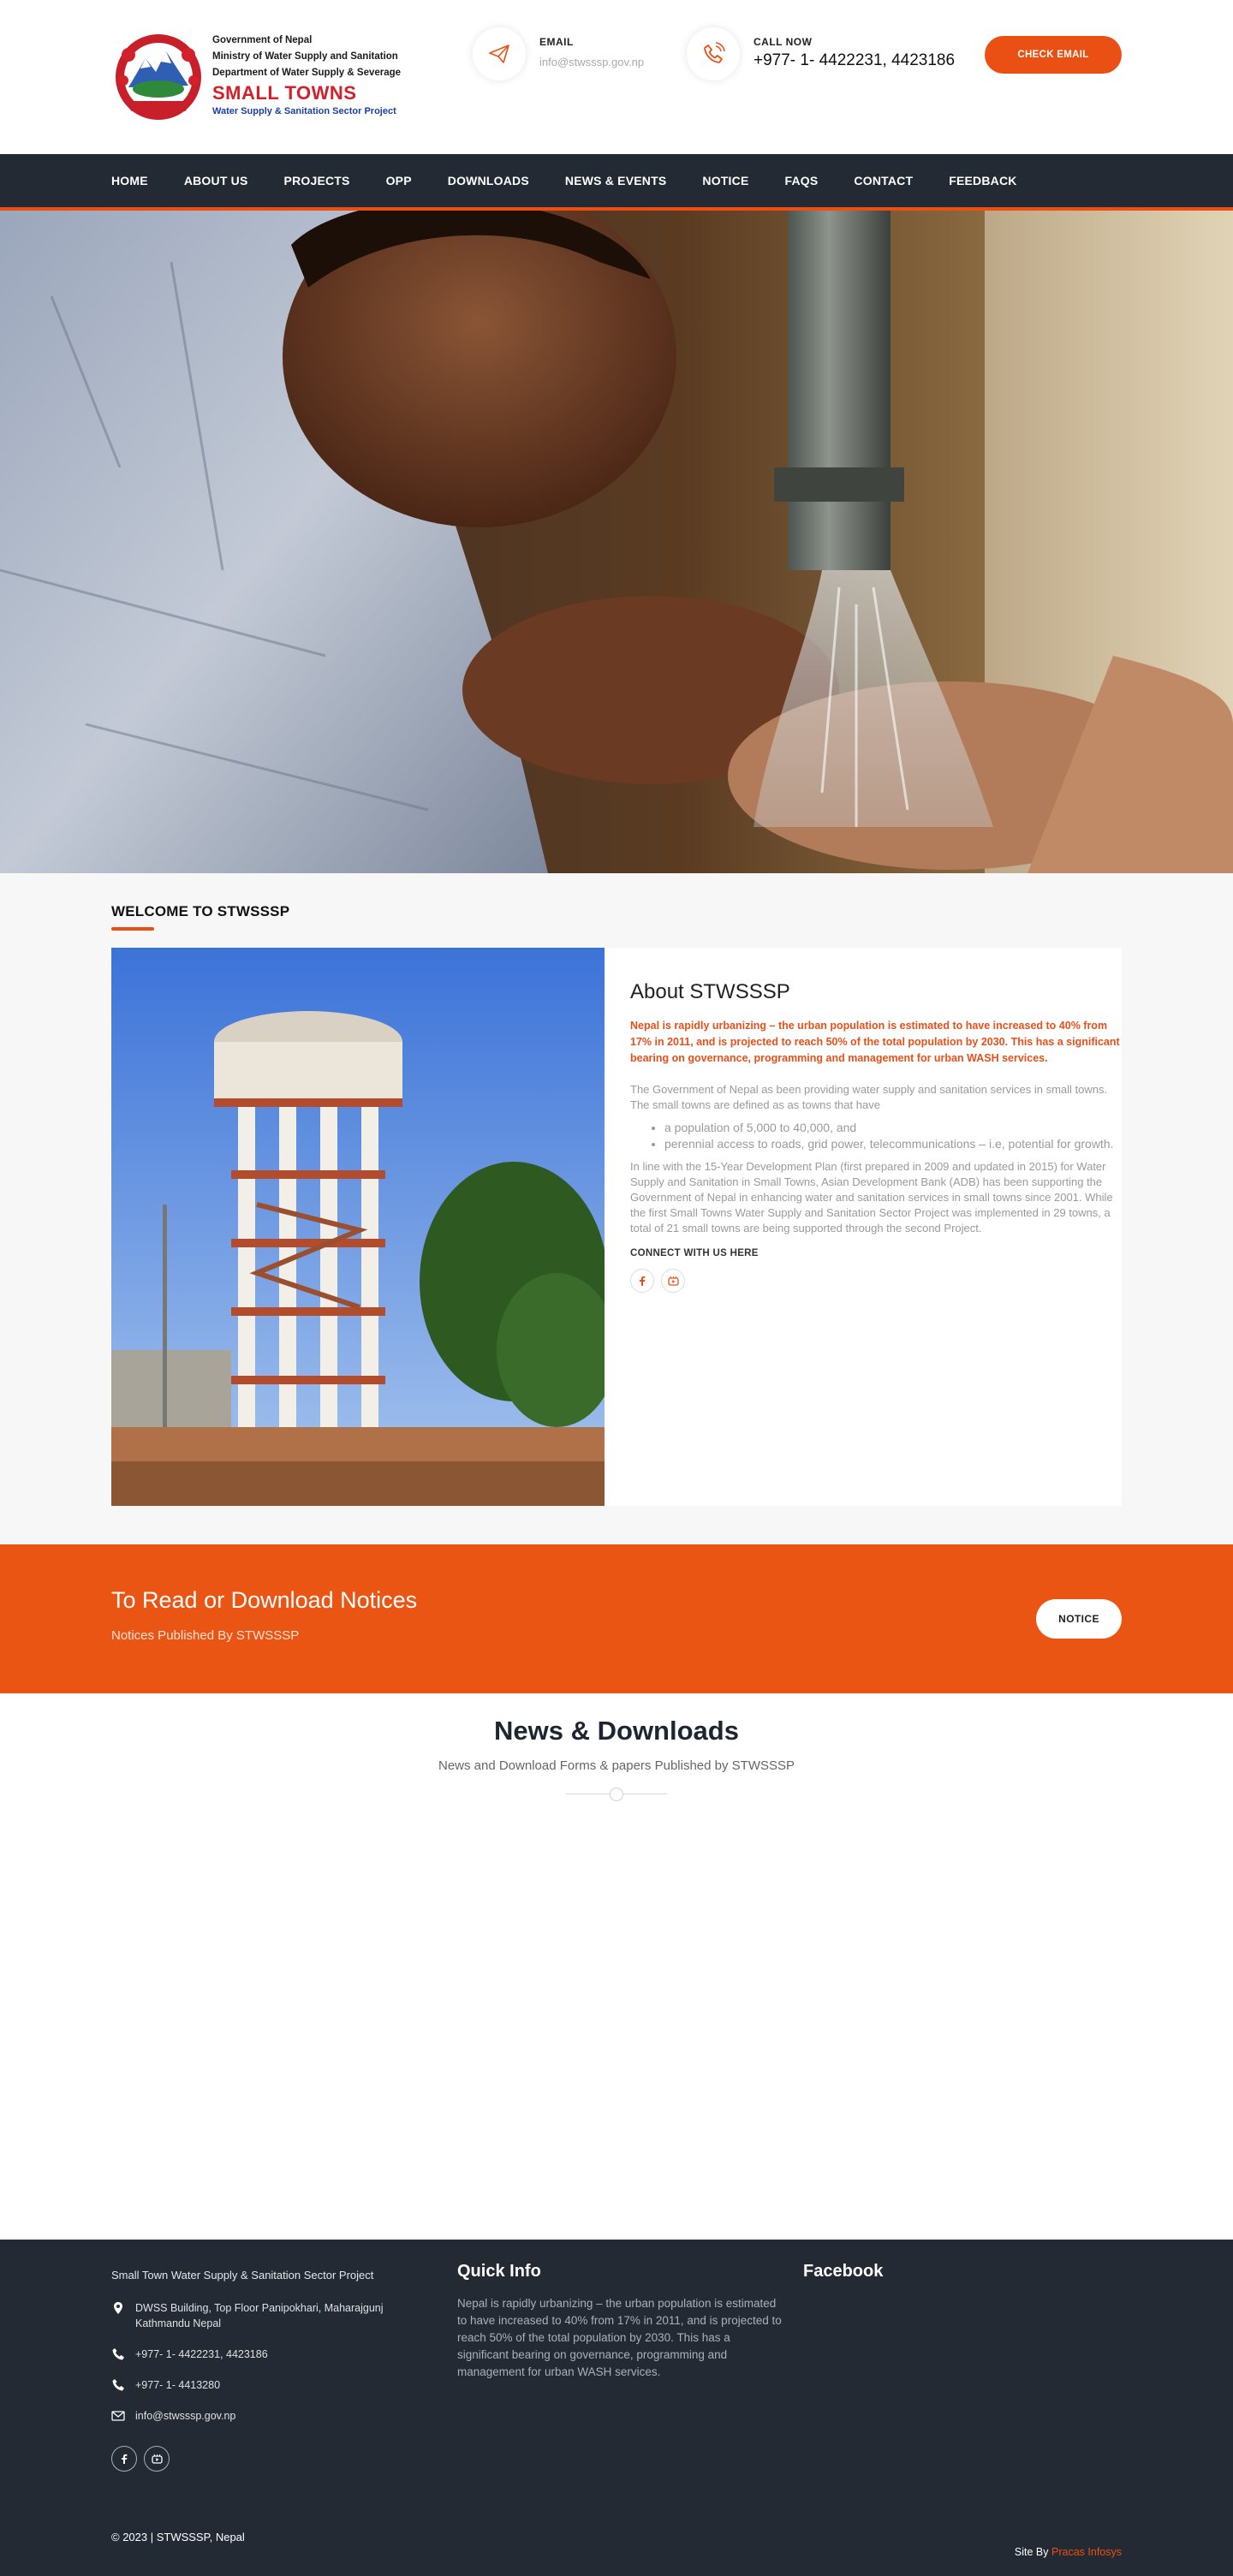 The image size is (1233, 2576). I want to click on site-by: Site By Pracas Infosys, so click(1068, 2552).